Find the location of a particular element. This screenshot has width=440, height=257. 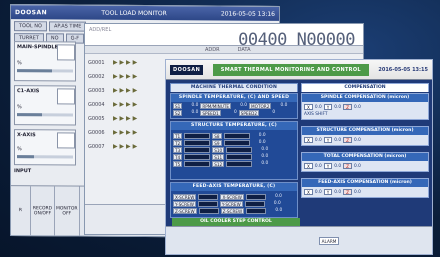

axis-shift-label: AXIS SHIFT is located at coordinates (316, 114).